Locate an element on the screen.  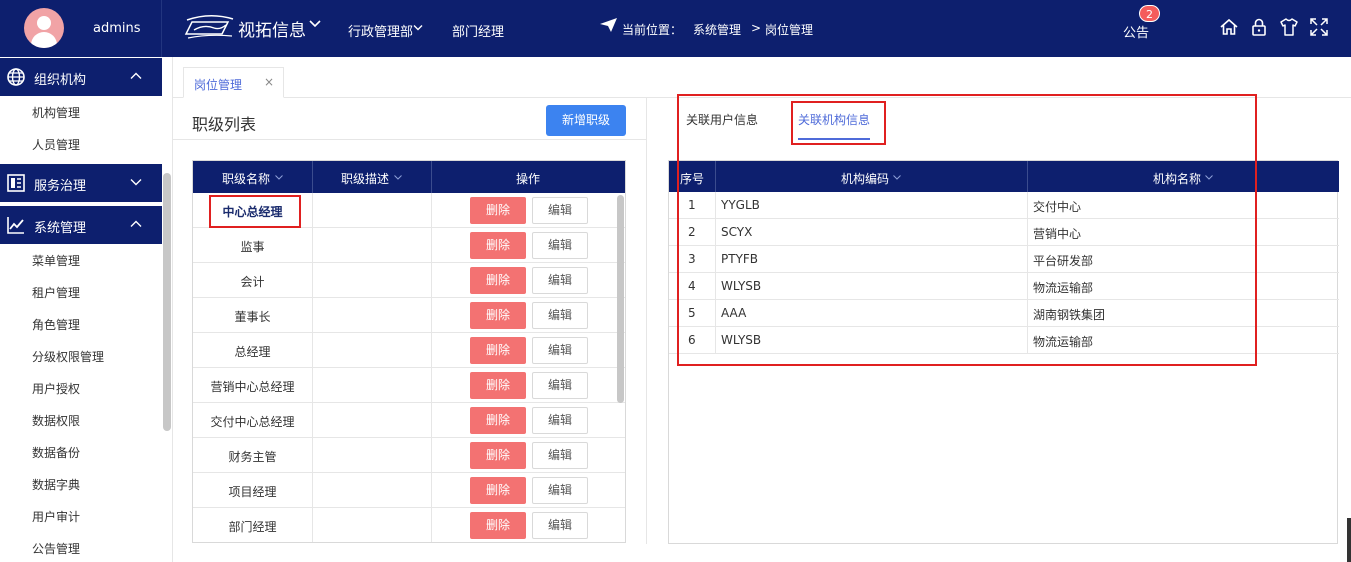
level-name: 营销中心总经理 is located at coordinates (252, 387).